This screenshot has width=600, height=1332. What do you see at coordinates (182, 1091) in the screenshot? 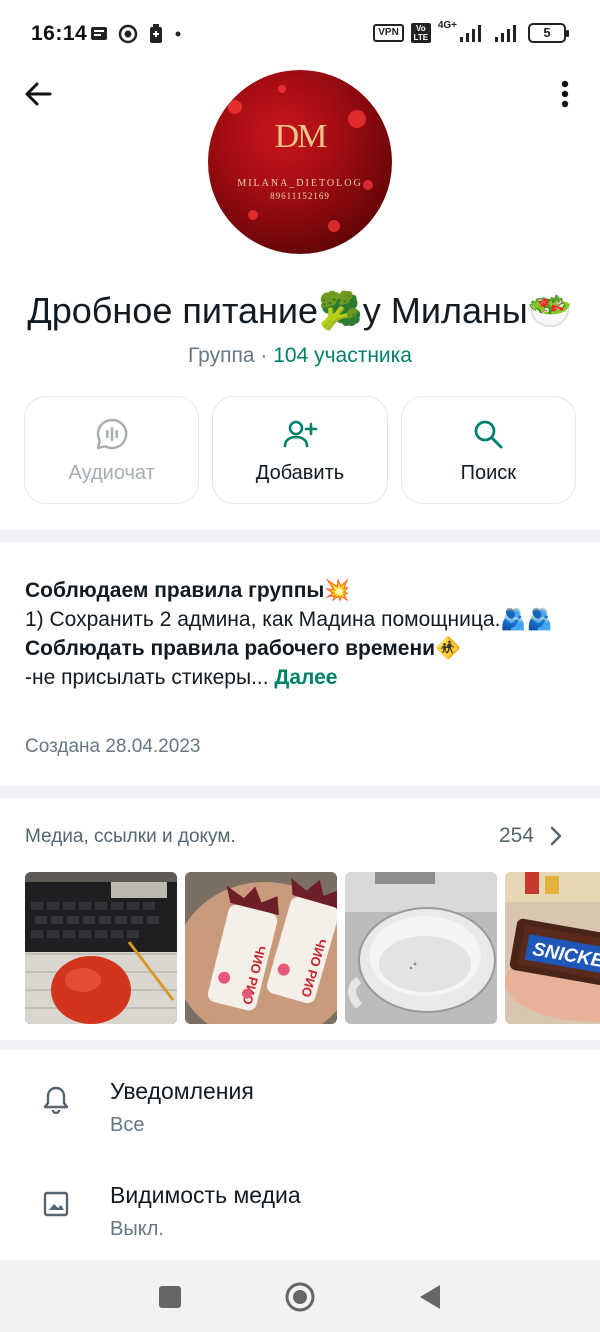
I see `notifications-title: Уведомления` at bounding box center [182, 1091].